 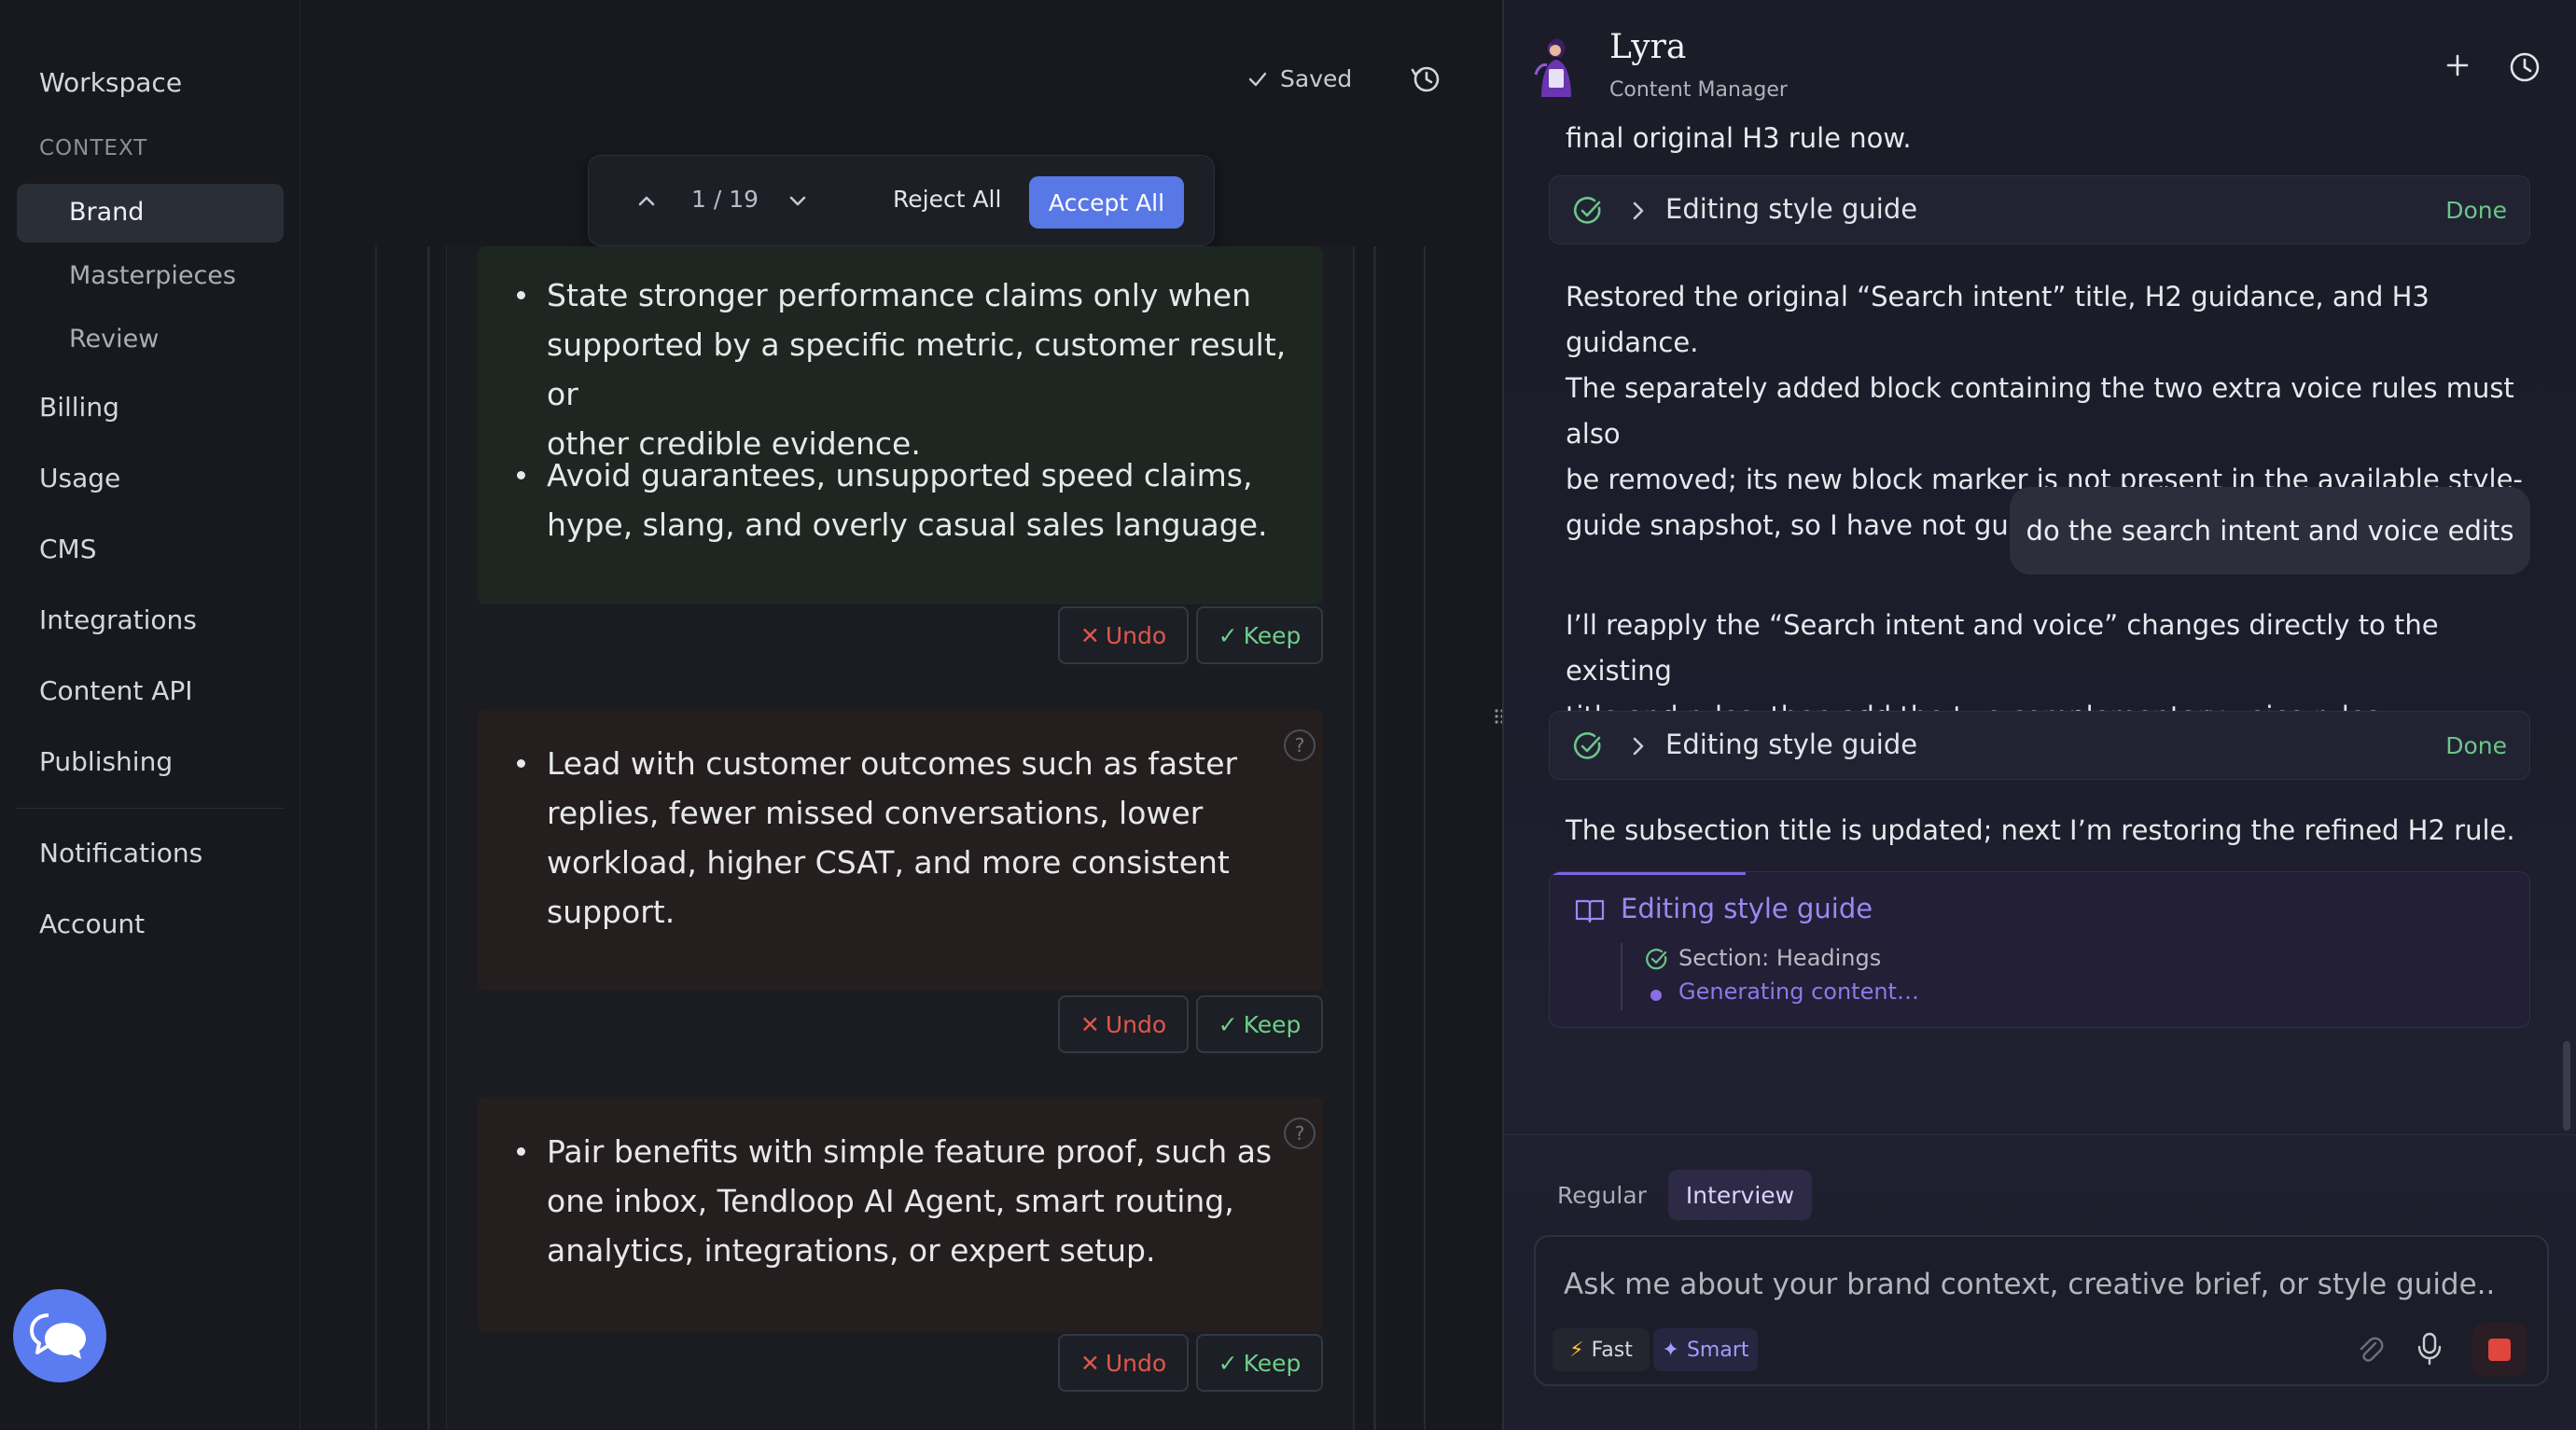 What do you see at coordinates (1602, 1195) in the screenshot?
I see `tab-regular: Regular` at bounding box center [1602, 1195].